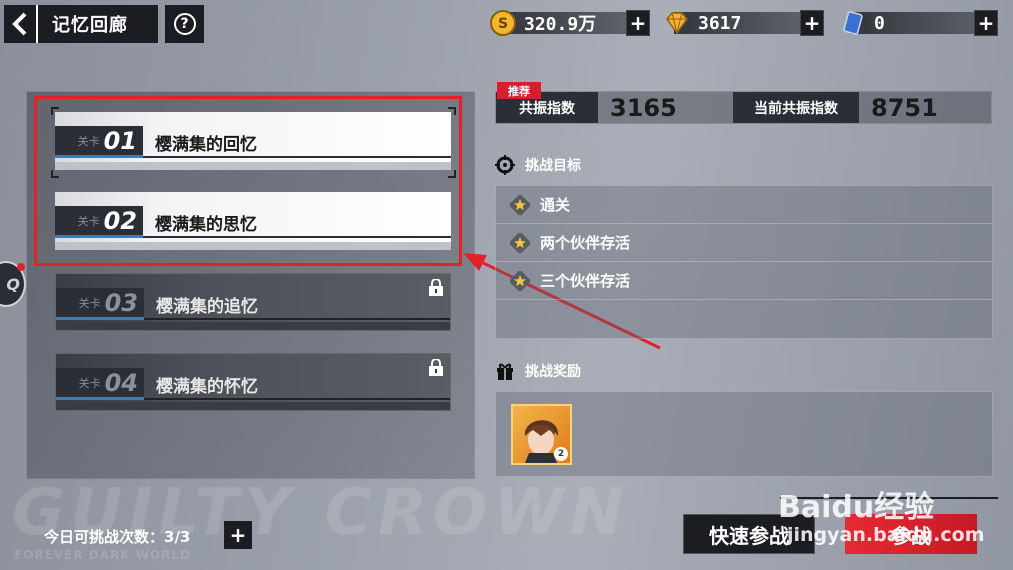 The image size is (1013, 570). I want to click on reward-item: 2, so click(541, 434).